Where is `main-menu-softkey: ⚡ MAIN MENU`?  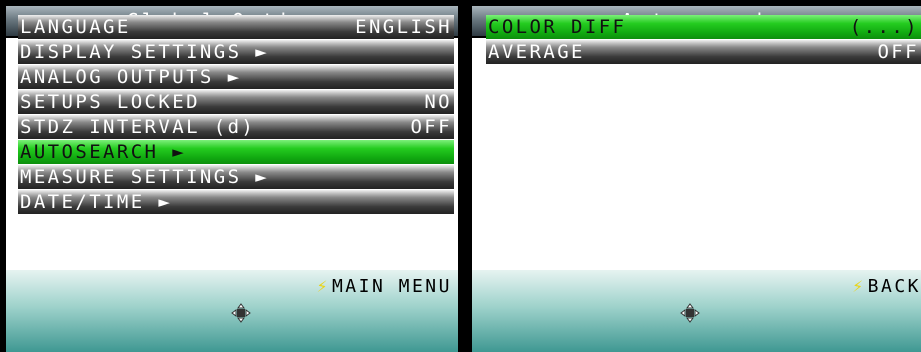
main-menu-softkey: ⚡ MAIN MENU is located at coordinates (384, 286).